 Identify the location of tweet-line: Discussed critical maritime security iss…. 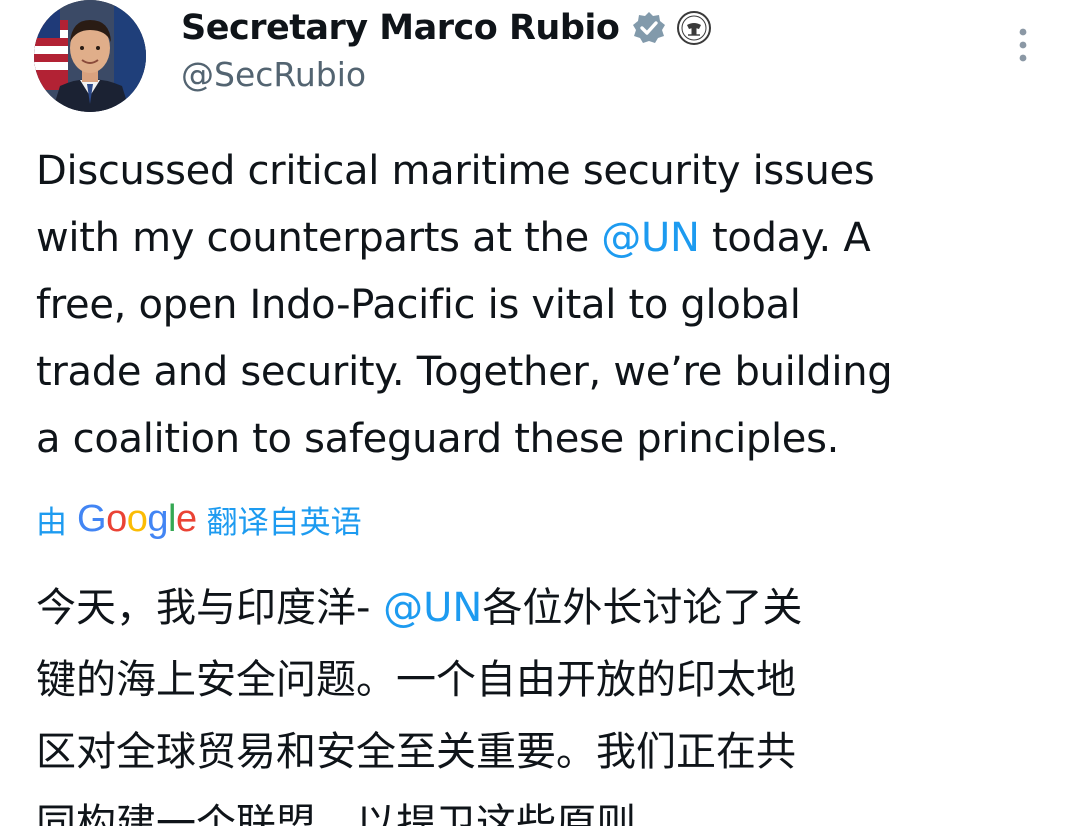
(551, 171).